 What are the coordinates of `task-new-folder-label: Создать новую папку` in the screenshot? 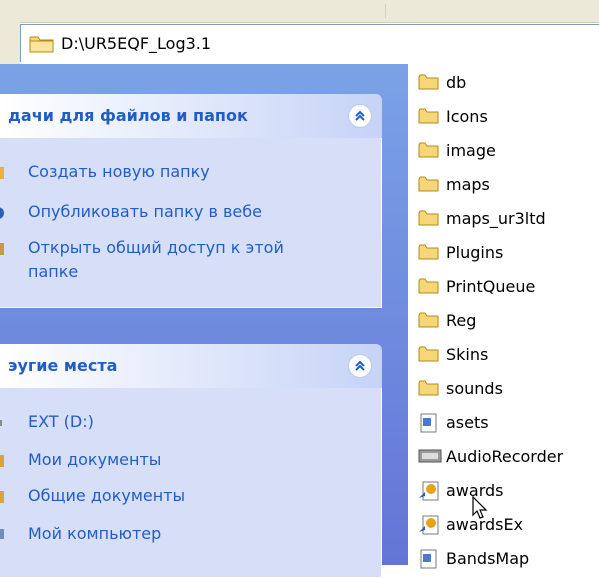 It's located at (119, 171).